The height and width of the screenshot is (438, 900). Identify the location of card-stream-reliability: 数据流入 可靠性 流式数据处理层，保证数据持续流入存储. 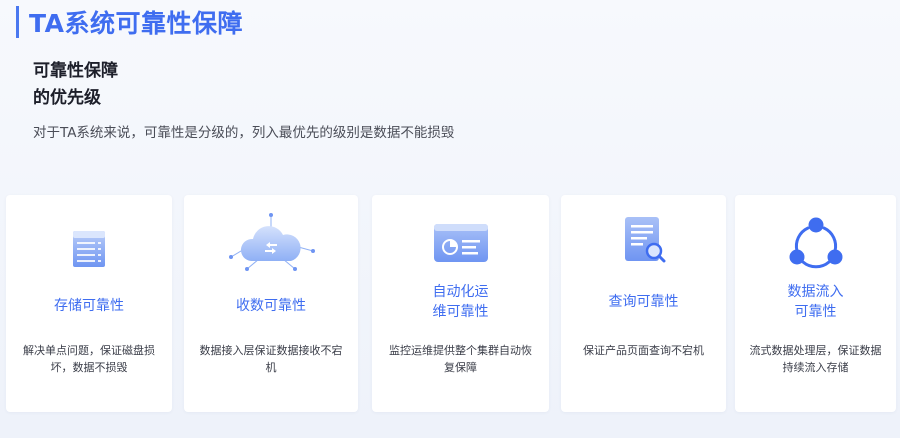
(815, 303).